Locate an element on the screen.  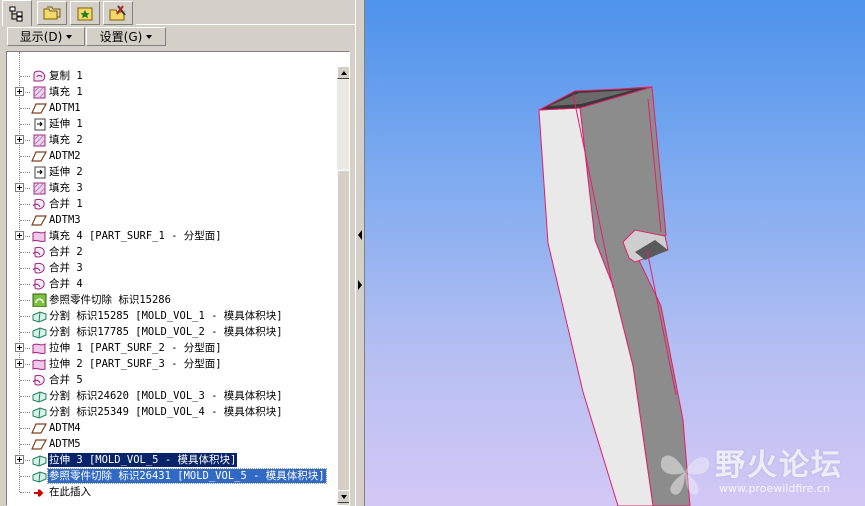
tree-row: ADTM2 is located at coordinates (170, 156).